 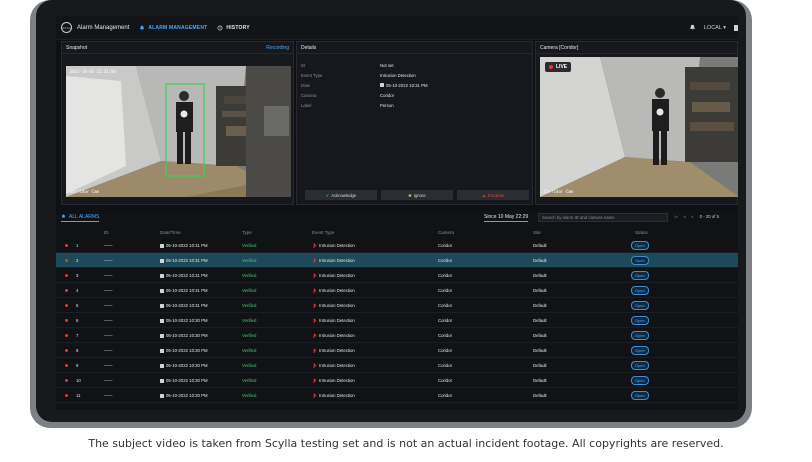 I want to click on column-header-id: ID, so click(x=106, y=232).